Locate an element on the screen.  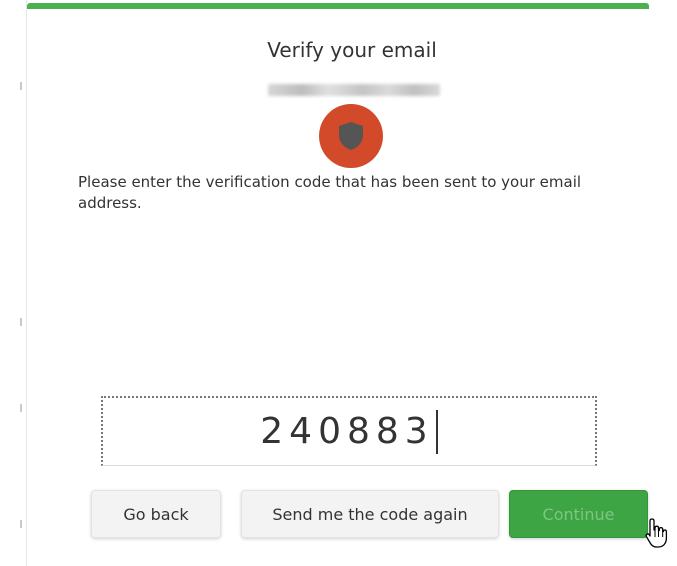
hand-pointer-cursor-icon is located at coordinates (656, 533).